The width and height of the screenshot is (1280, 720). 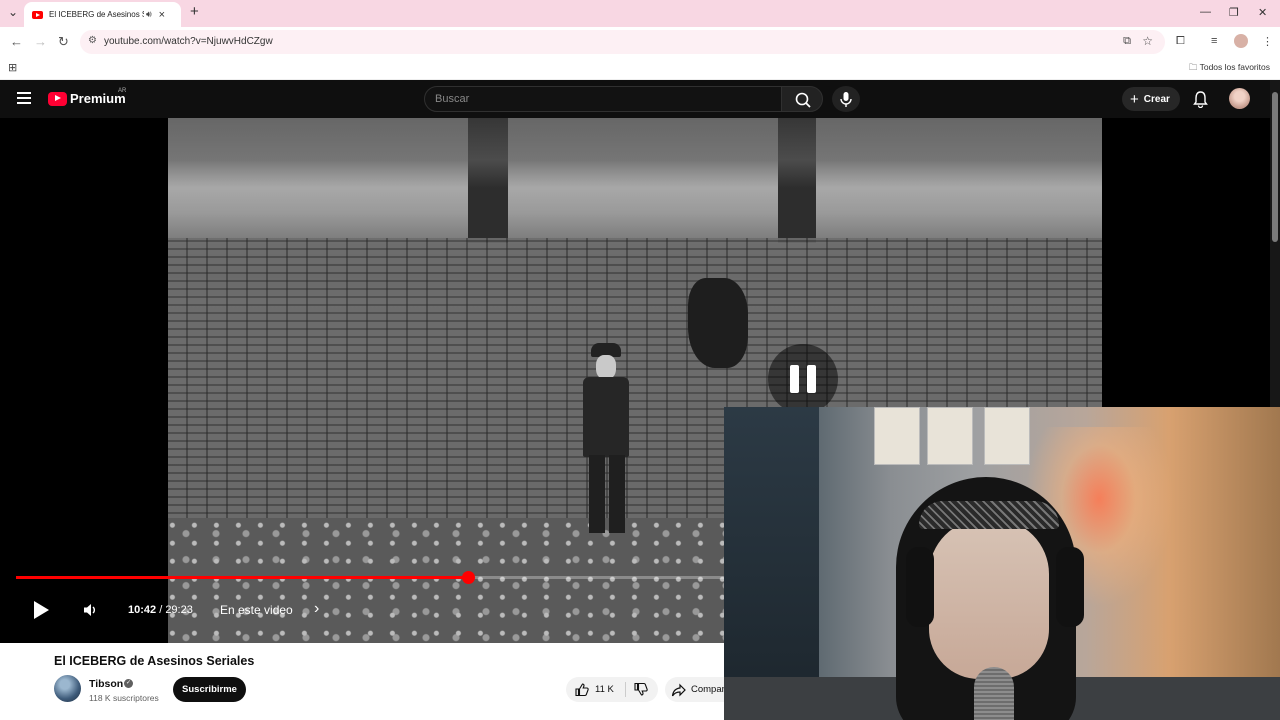 I want to click on url-text: youtube.com/watch?v=NjuwvHdCZgw, so click(x=188, y=41).